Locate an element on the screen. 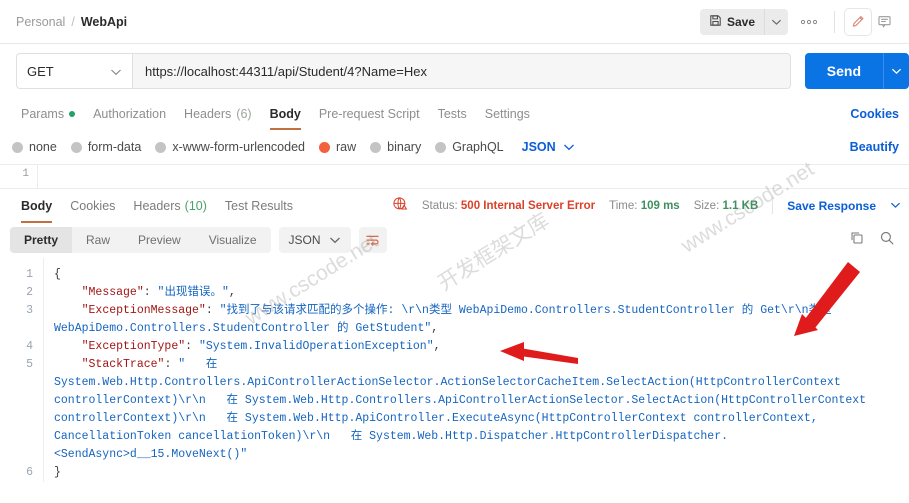  response-tab-headers: Headers (10) is located at coordinates (169, 206).